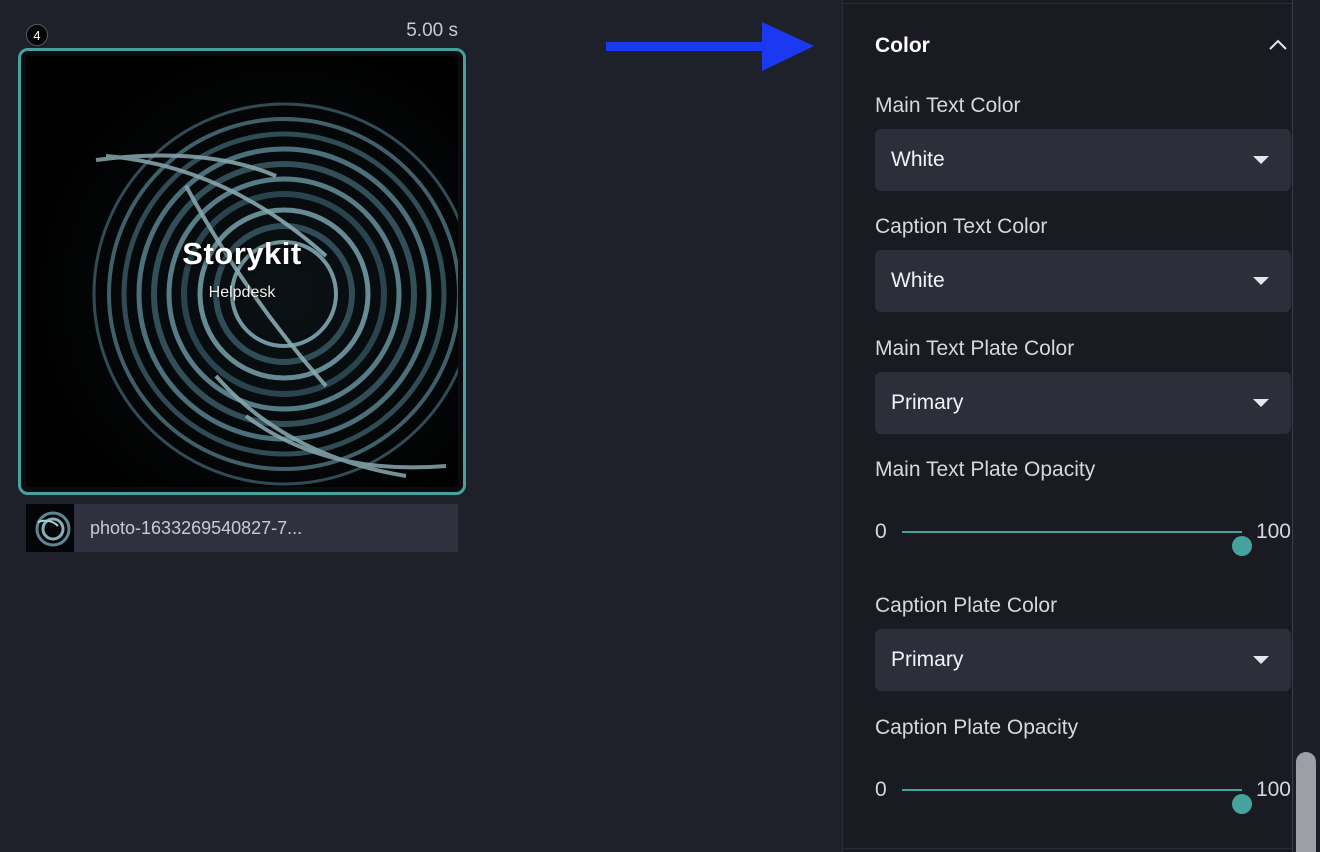 This screenshot has width=1320, height=852. Describe the element at coordinates (242, 292) in the screenshot. I see `preview-subtitle: Helpdesk` at that location.